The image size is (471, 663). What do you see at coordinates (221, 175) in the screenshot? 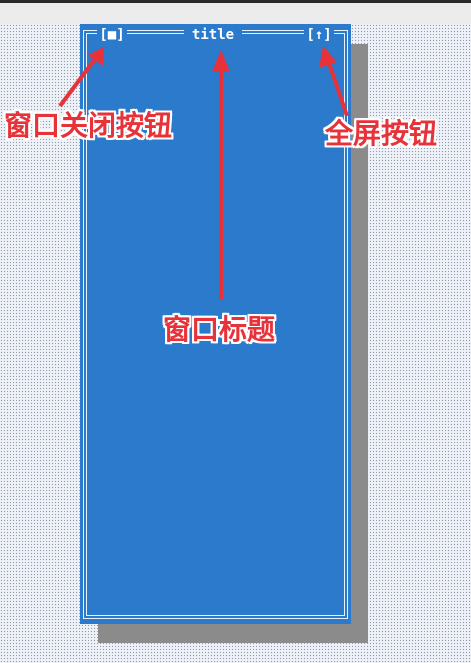
I see `arrow-to-title` at bounding box center [221, 175].